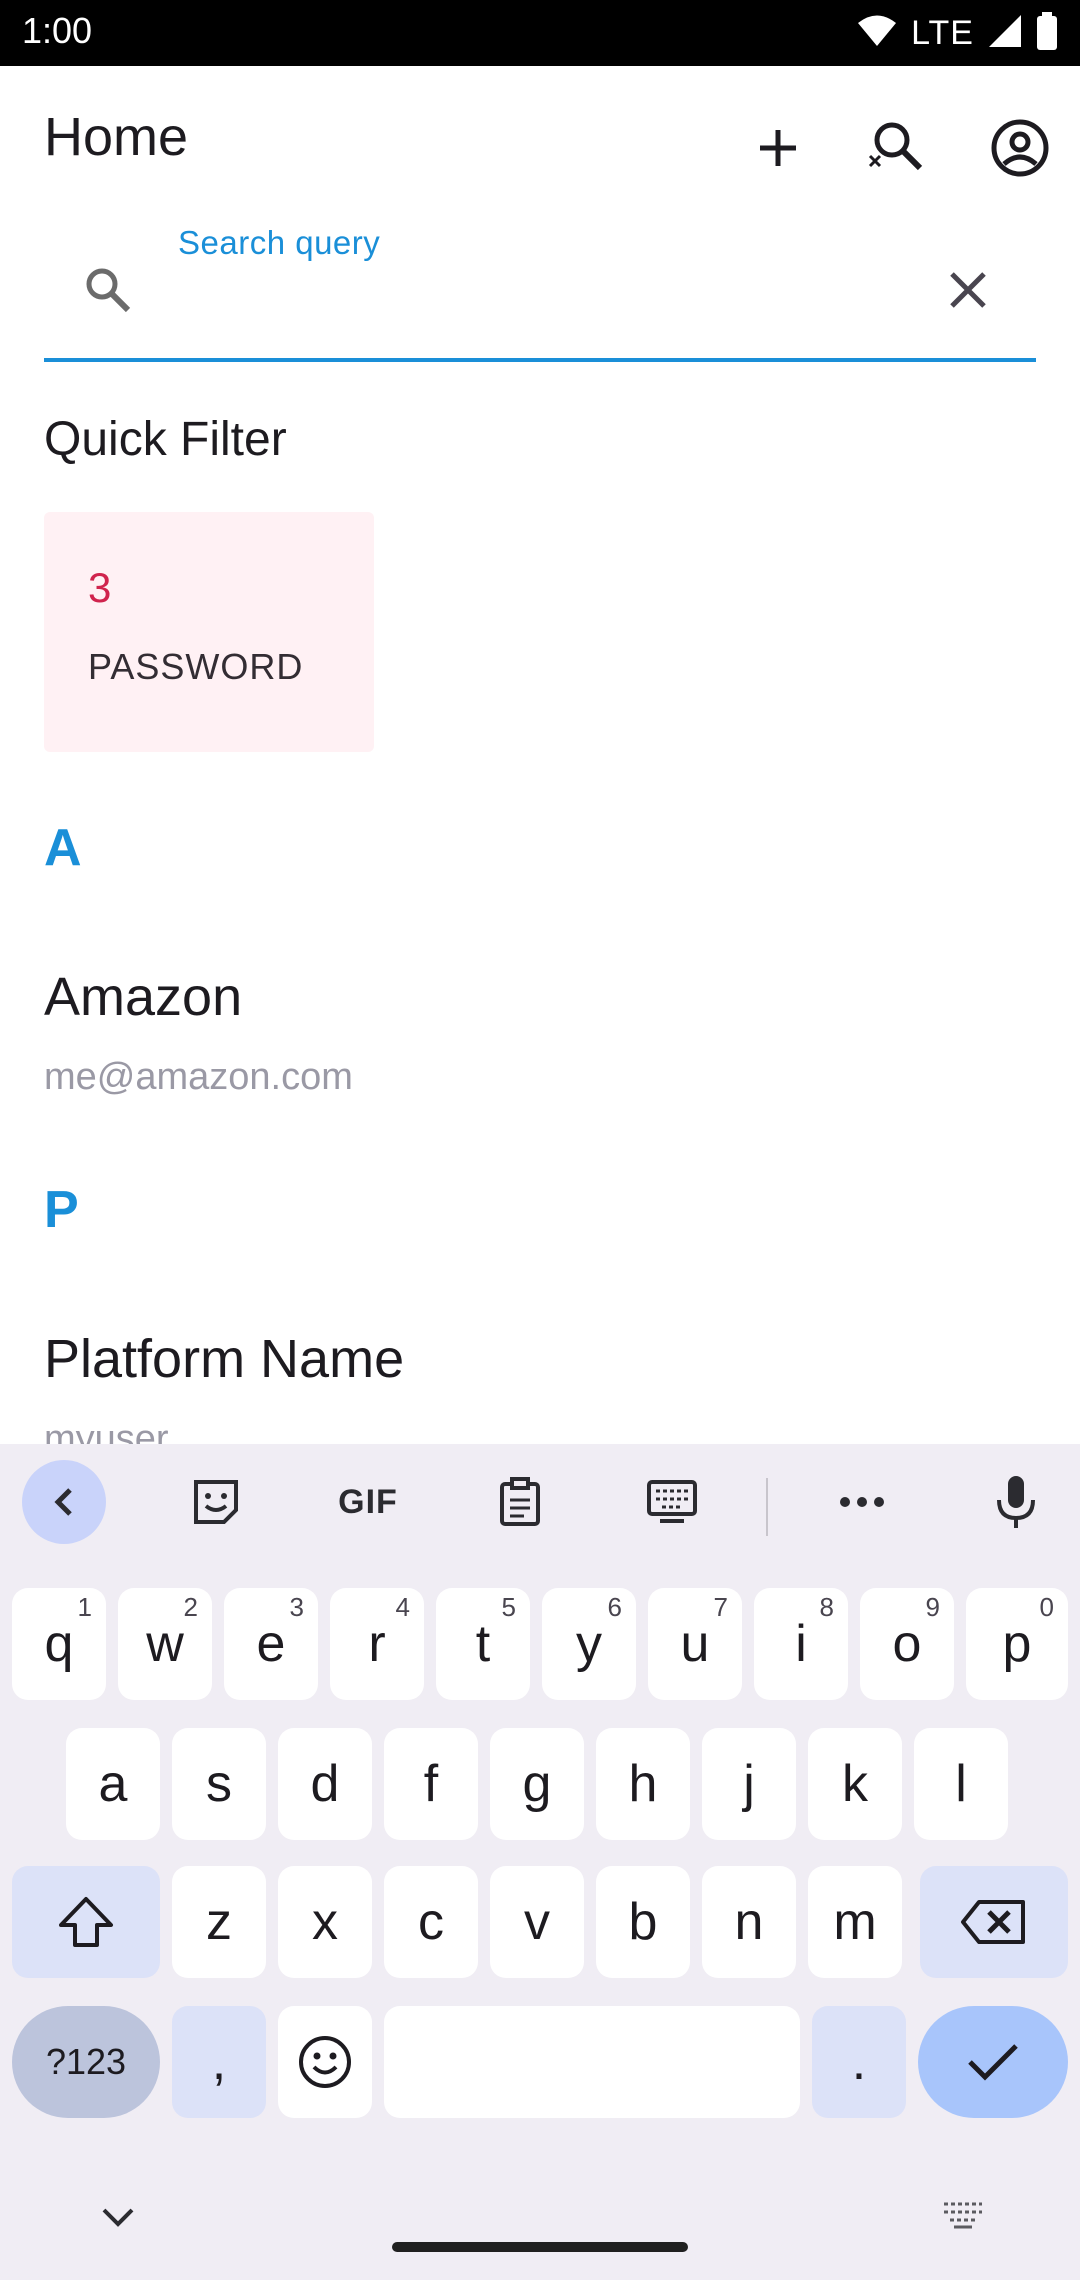 The height and width of the screenshot is (2280, 1080). I want to click on keyboard-icon, so click(672, 1501).